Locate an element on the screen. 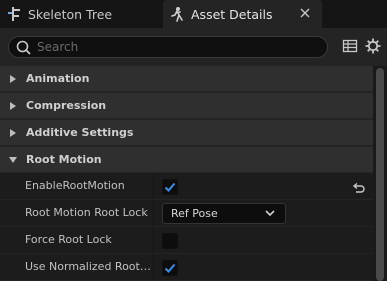 The height and width of the screenshot is (281, 387). search-input is located at coordinates (177, 47).